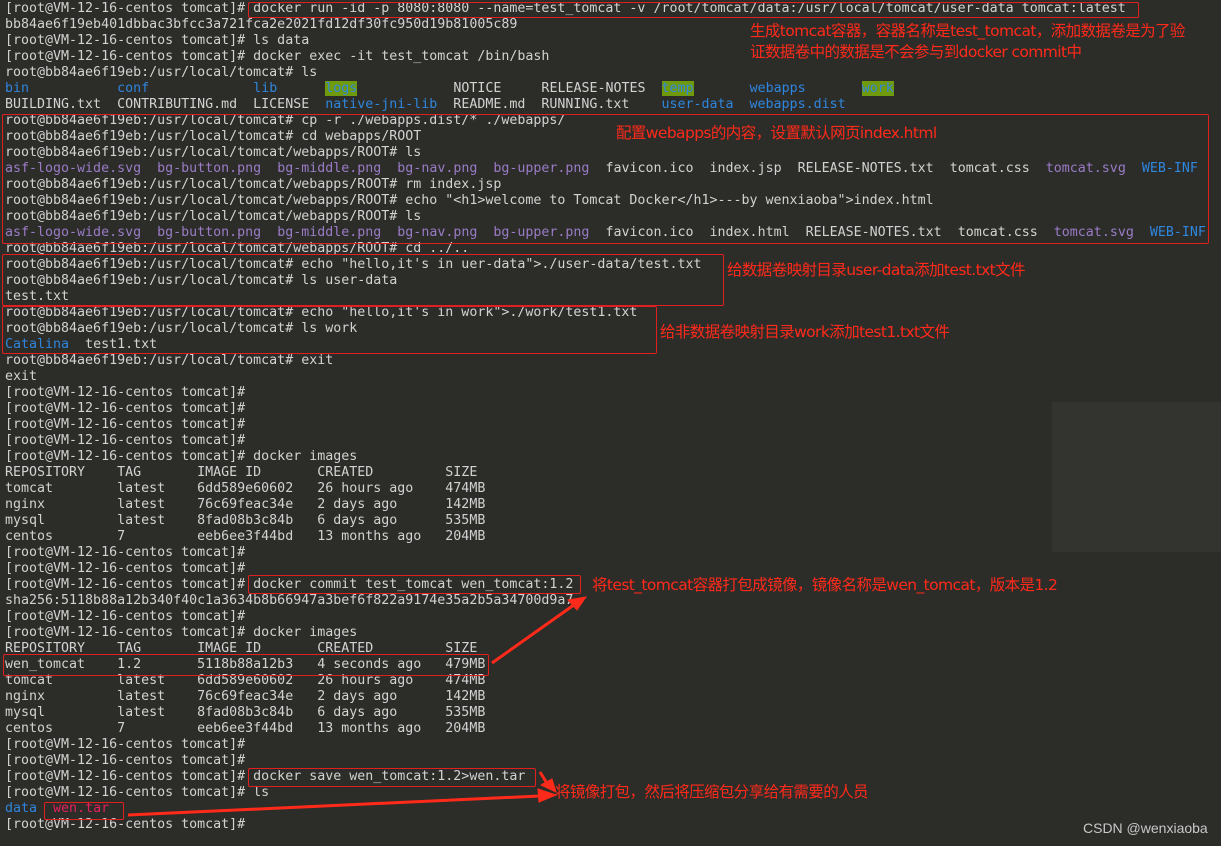  What do you see at coordinates (357, 706) in the screenshot?
I see `annotation-arrows` at bounding box center [357, 706].